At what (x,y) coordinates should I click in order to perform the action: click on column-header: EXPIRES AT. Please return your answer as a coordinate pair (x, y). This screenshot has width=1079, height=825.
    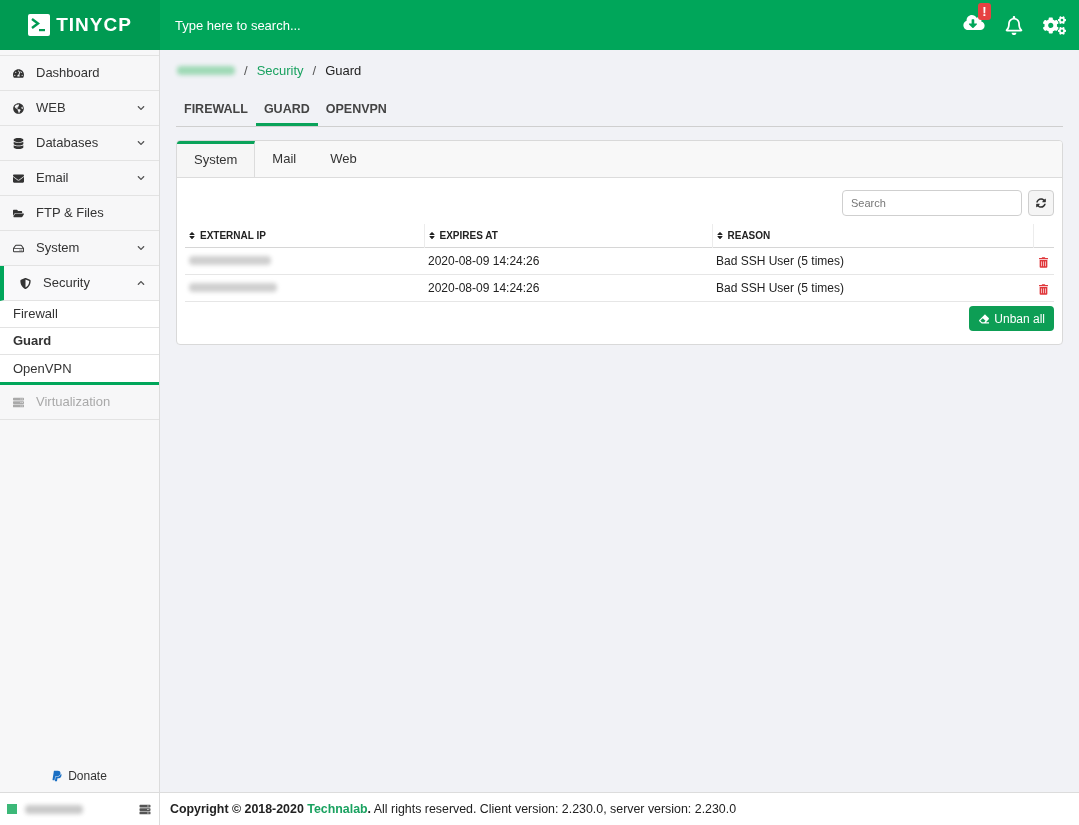
    Looking at the image, I should click on (568, 235).